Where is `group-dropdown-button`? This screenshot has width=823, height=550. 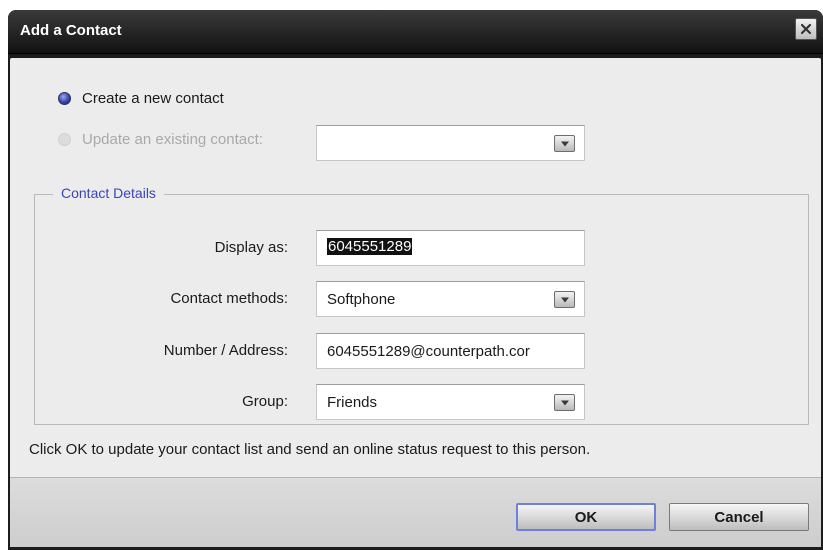
group-dropdown-button is located at coordinates (564, 402).